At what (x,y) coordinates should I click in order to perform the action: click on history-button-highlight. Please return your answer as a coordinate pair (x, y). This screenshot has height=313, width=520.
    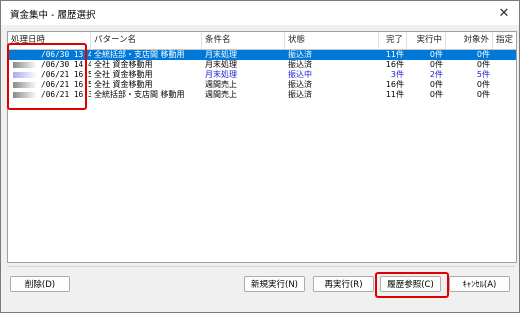
    Looking at the image, I should click on (412, 285).